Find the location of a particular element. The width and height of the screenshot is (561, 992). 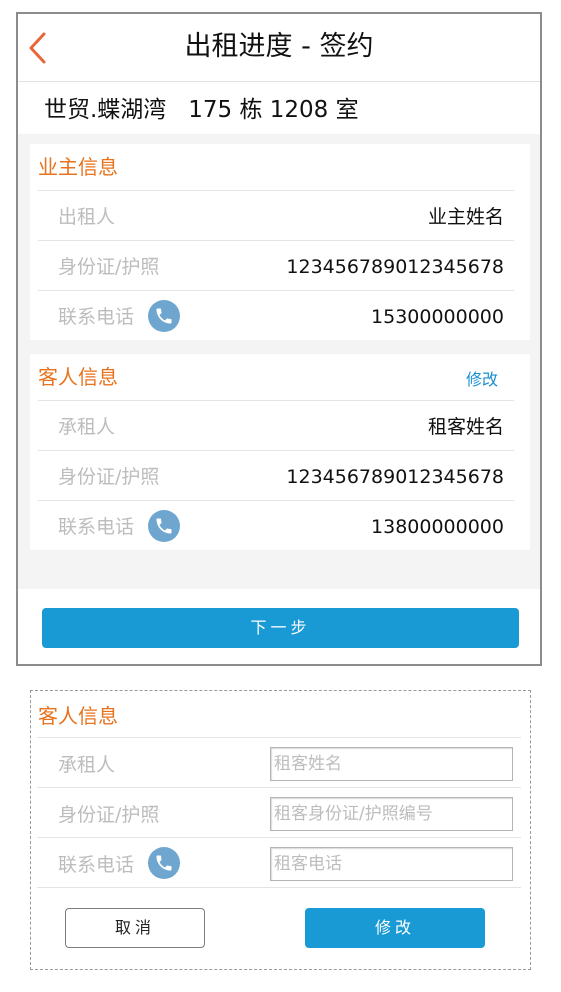

tenant-name-value: 租客姓名 is located at coordinates (465, 427).